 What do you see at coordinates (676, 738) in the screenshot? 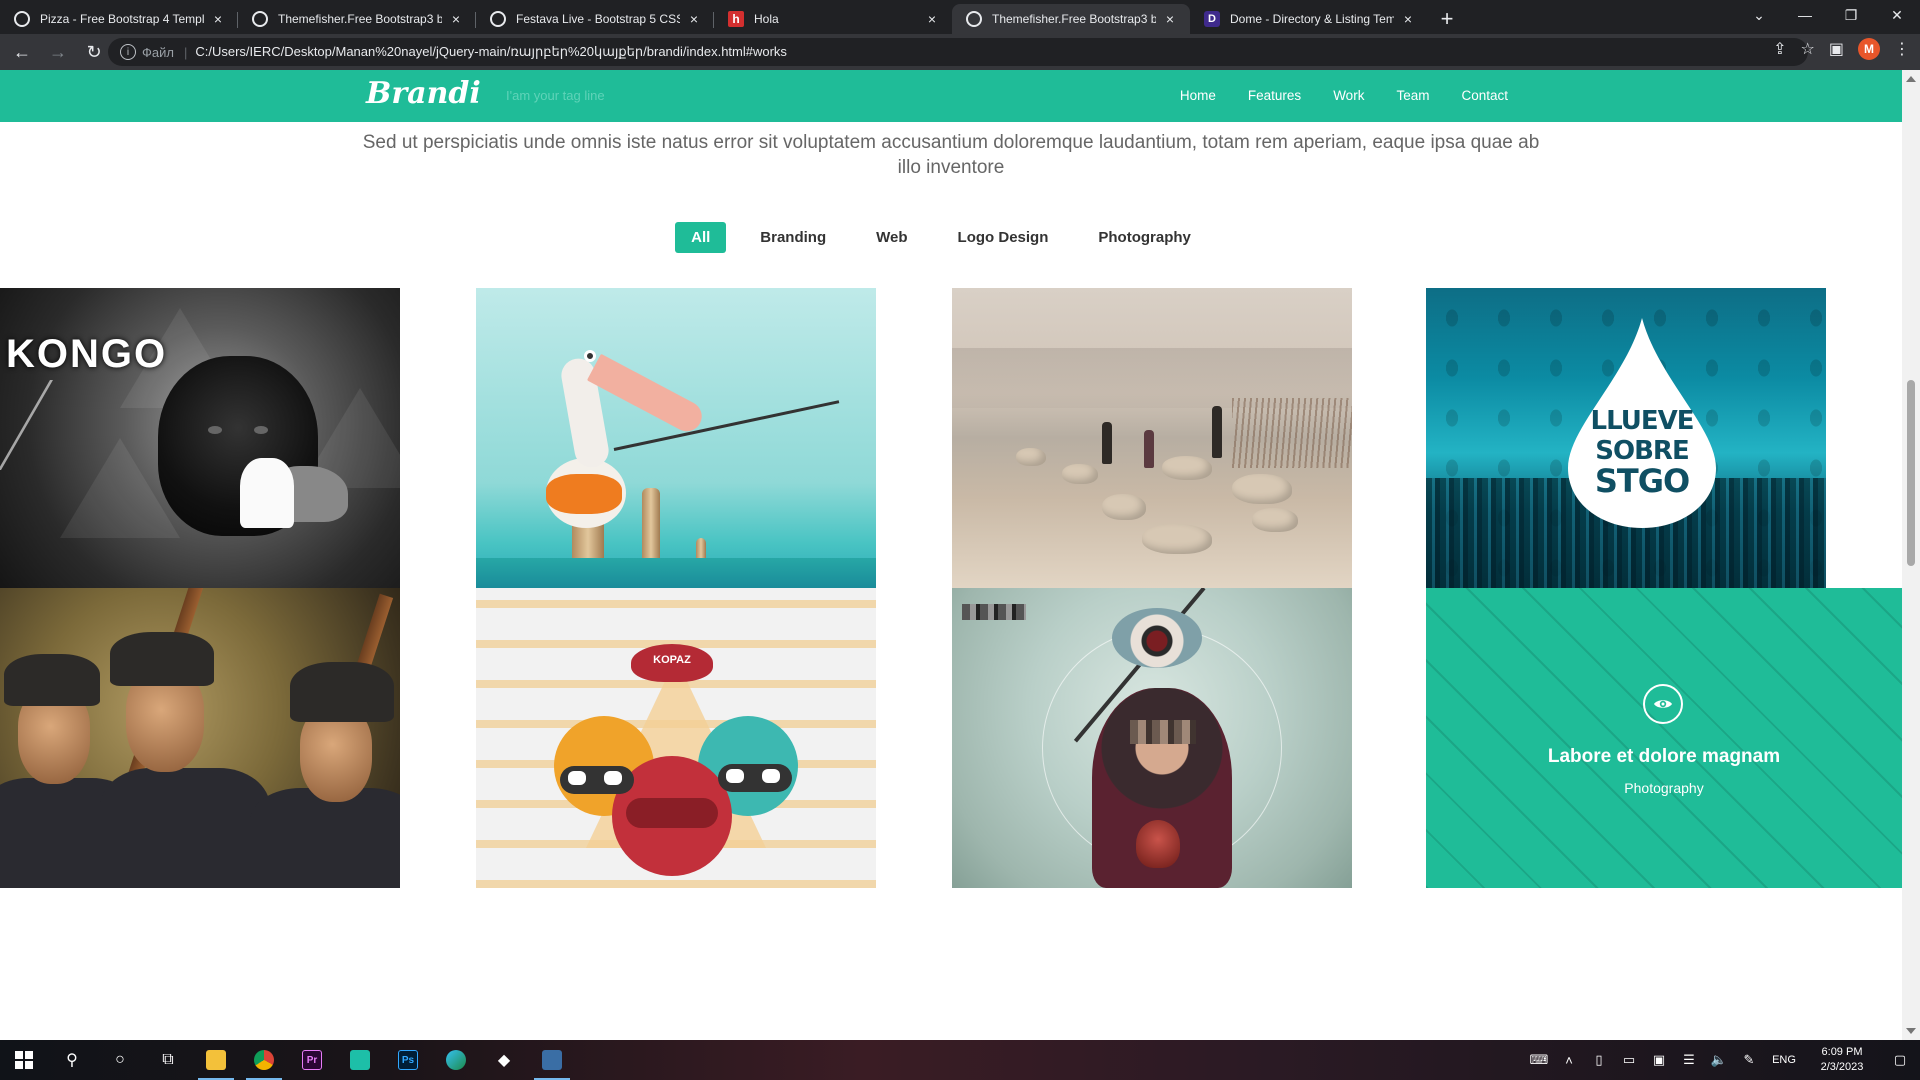
I see `portfolio-item-kopaz: KOPAZ` at bounding box center [676, 738].